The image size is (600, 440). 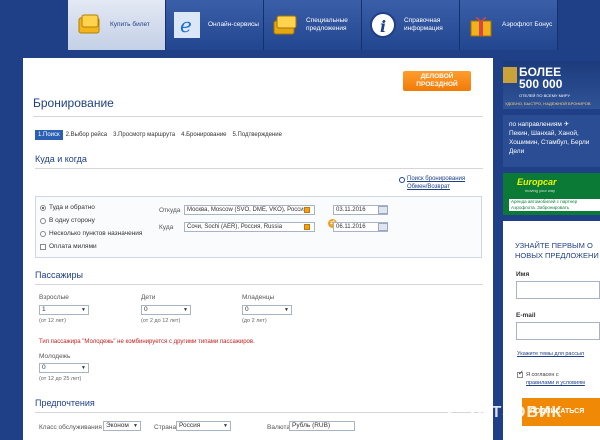 I want to click on agree-row: ✓ Я согласен с правилами и условиям, so click(x=551, y=378).